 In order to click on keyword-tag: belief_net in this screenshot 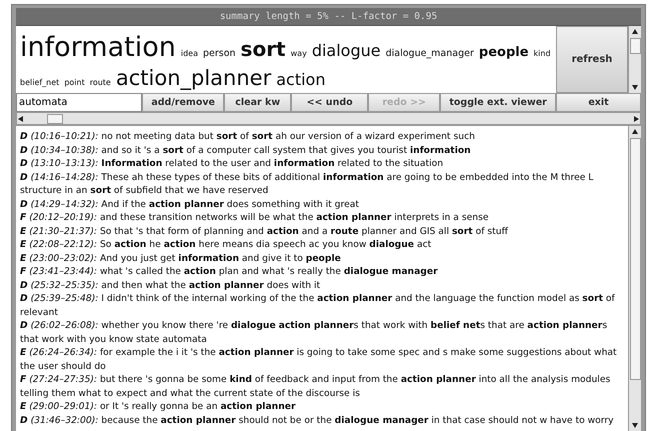, I will do `click(40, 83)`.